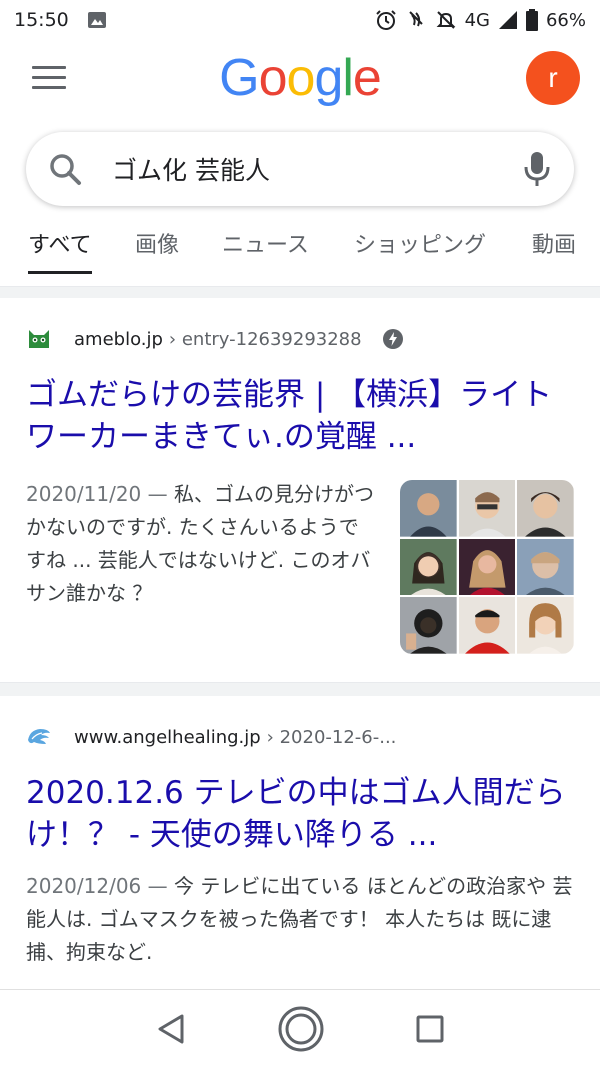 Image resolution: width=600 pixels, height=1067 pixels. I want to click on recents-button, so click(430, 1029).